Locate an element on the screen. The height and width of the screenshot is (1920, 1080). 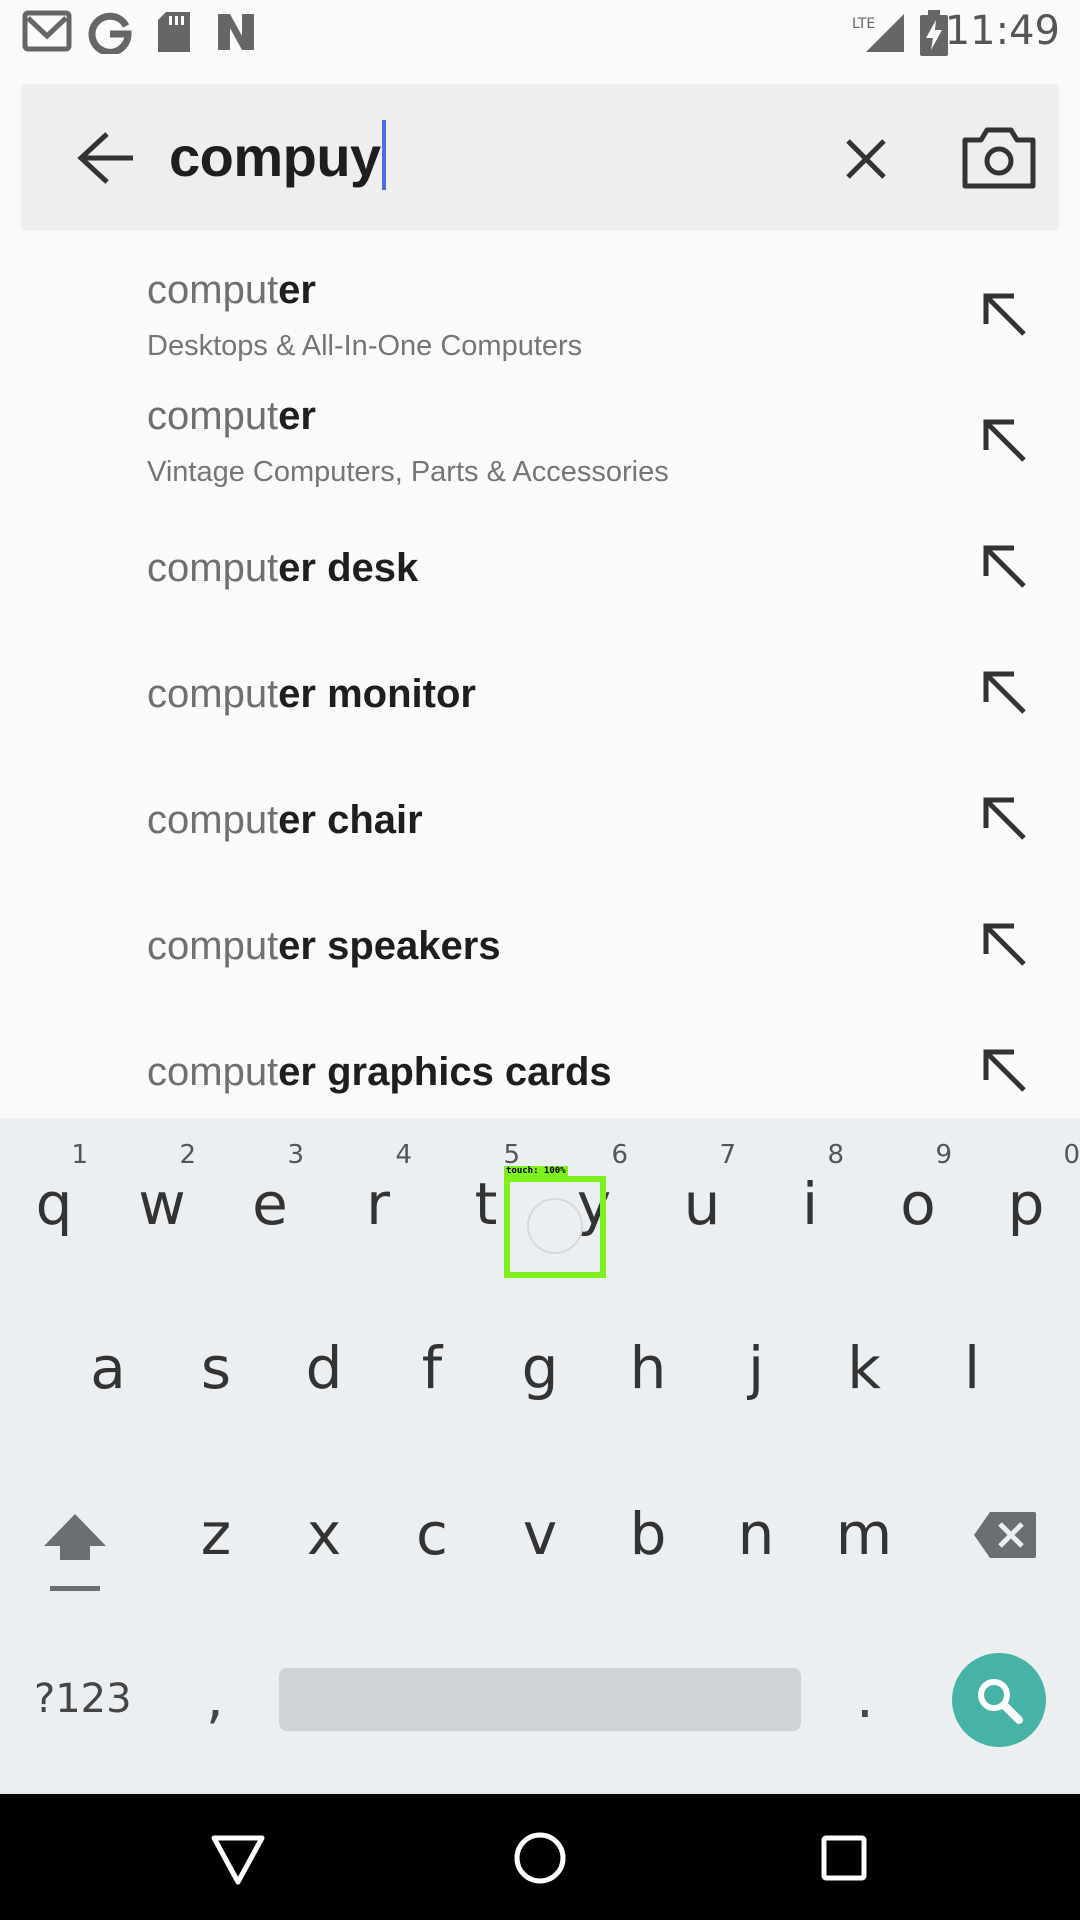
key-u: 7u is located at coordinates (702, 1193).